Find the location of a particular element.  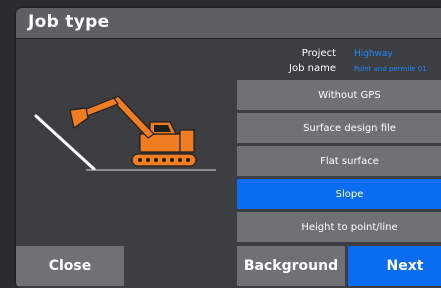

option-label: Height to point/line is located at coordinates (349, 227).